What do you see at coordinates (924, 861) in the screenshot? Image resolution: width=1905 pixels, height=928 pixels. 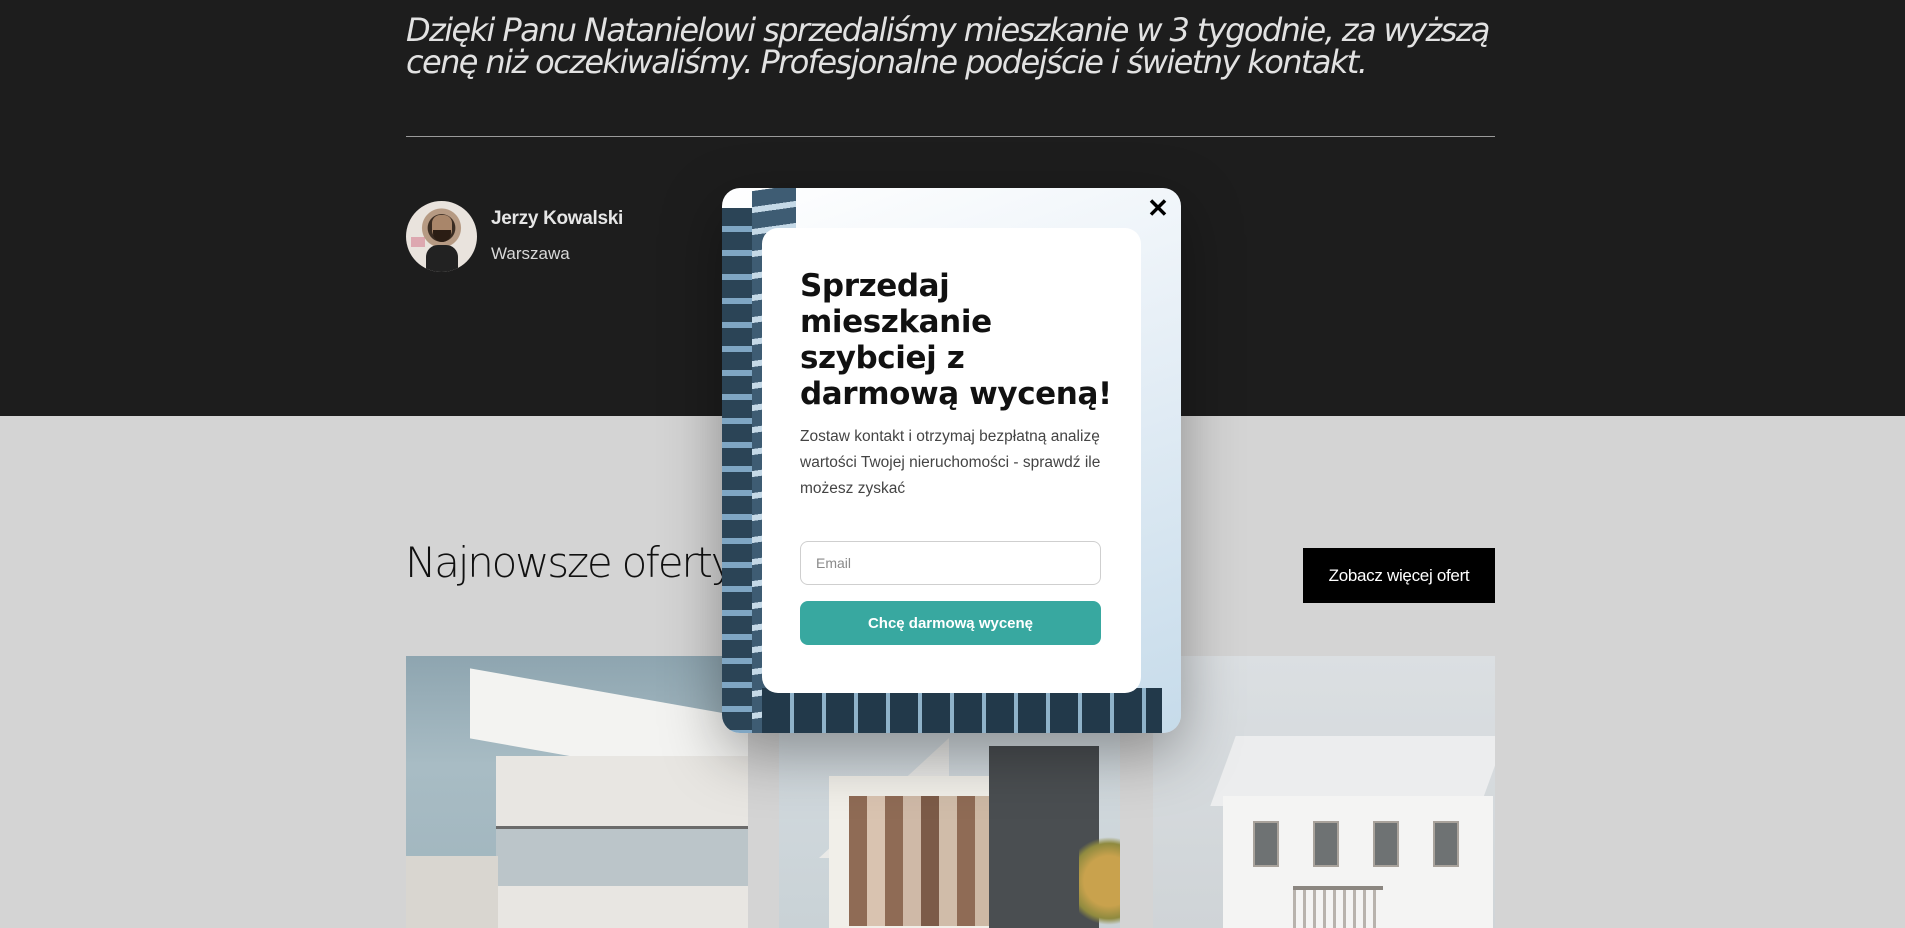 I see `offer-image-facade` at bounding box center [924, 861].